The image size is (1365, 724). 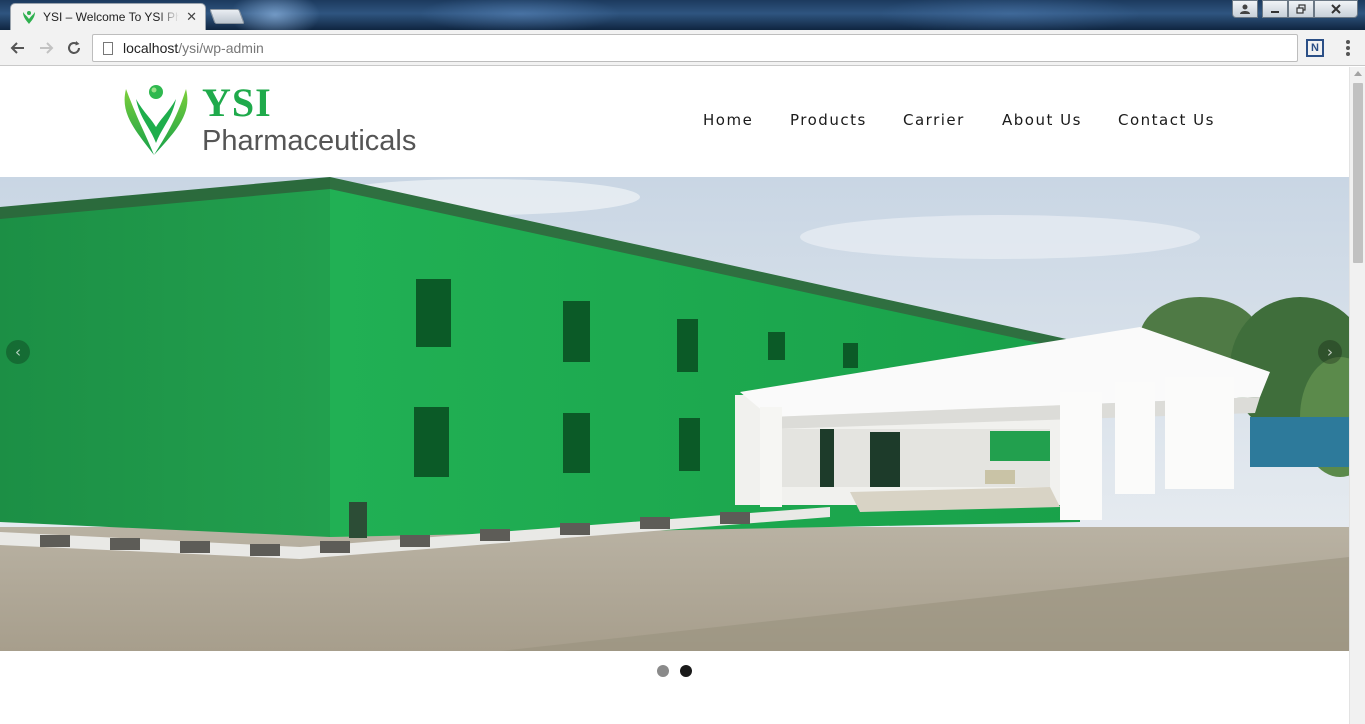 I want to click on slider-prev-button: ‹, so click(x=18, y=352).